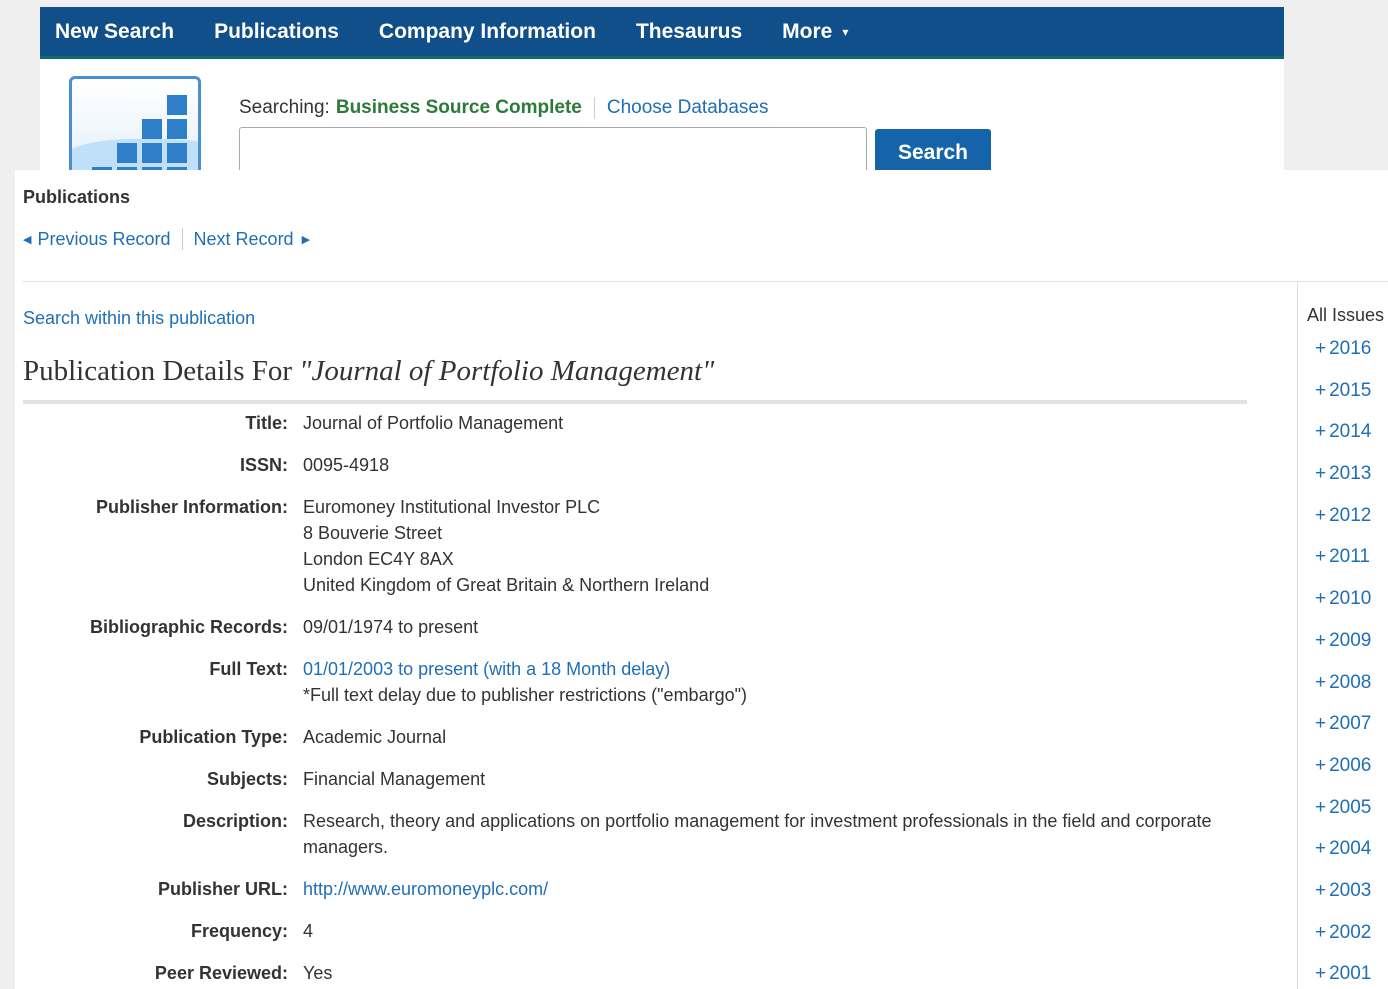 The height and width of the screenshot is (989, 1388). Describe the element at coordinates (117, 31) in the screenshot. I see `nav-new-search: New Search` at that location.